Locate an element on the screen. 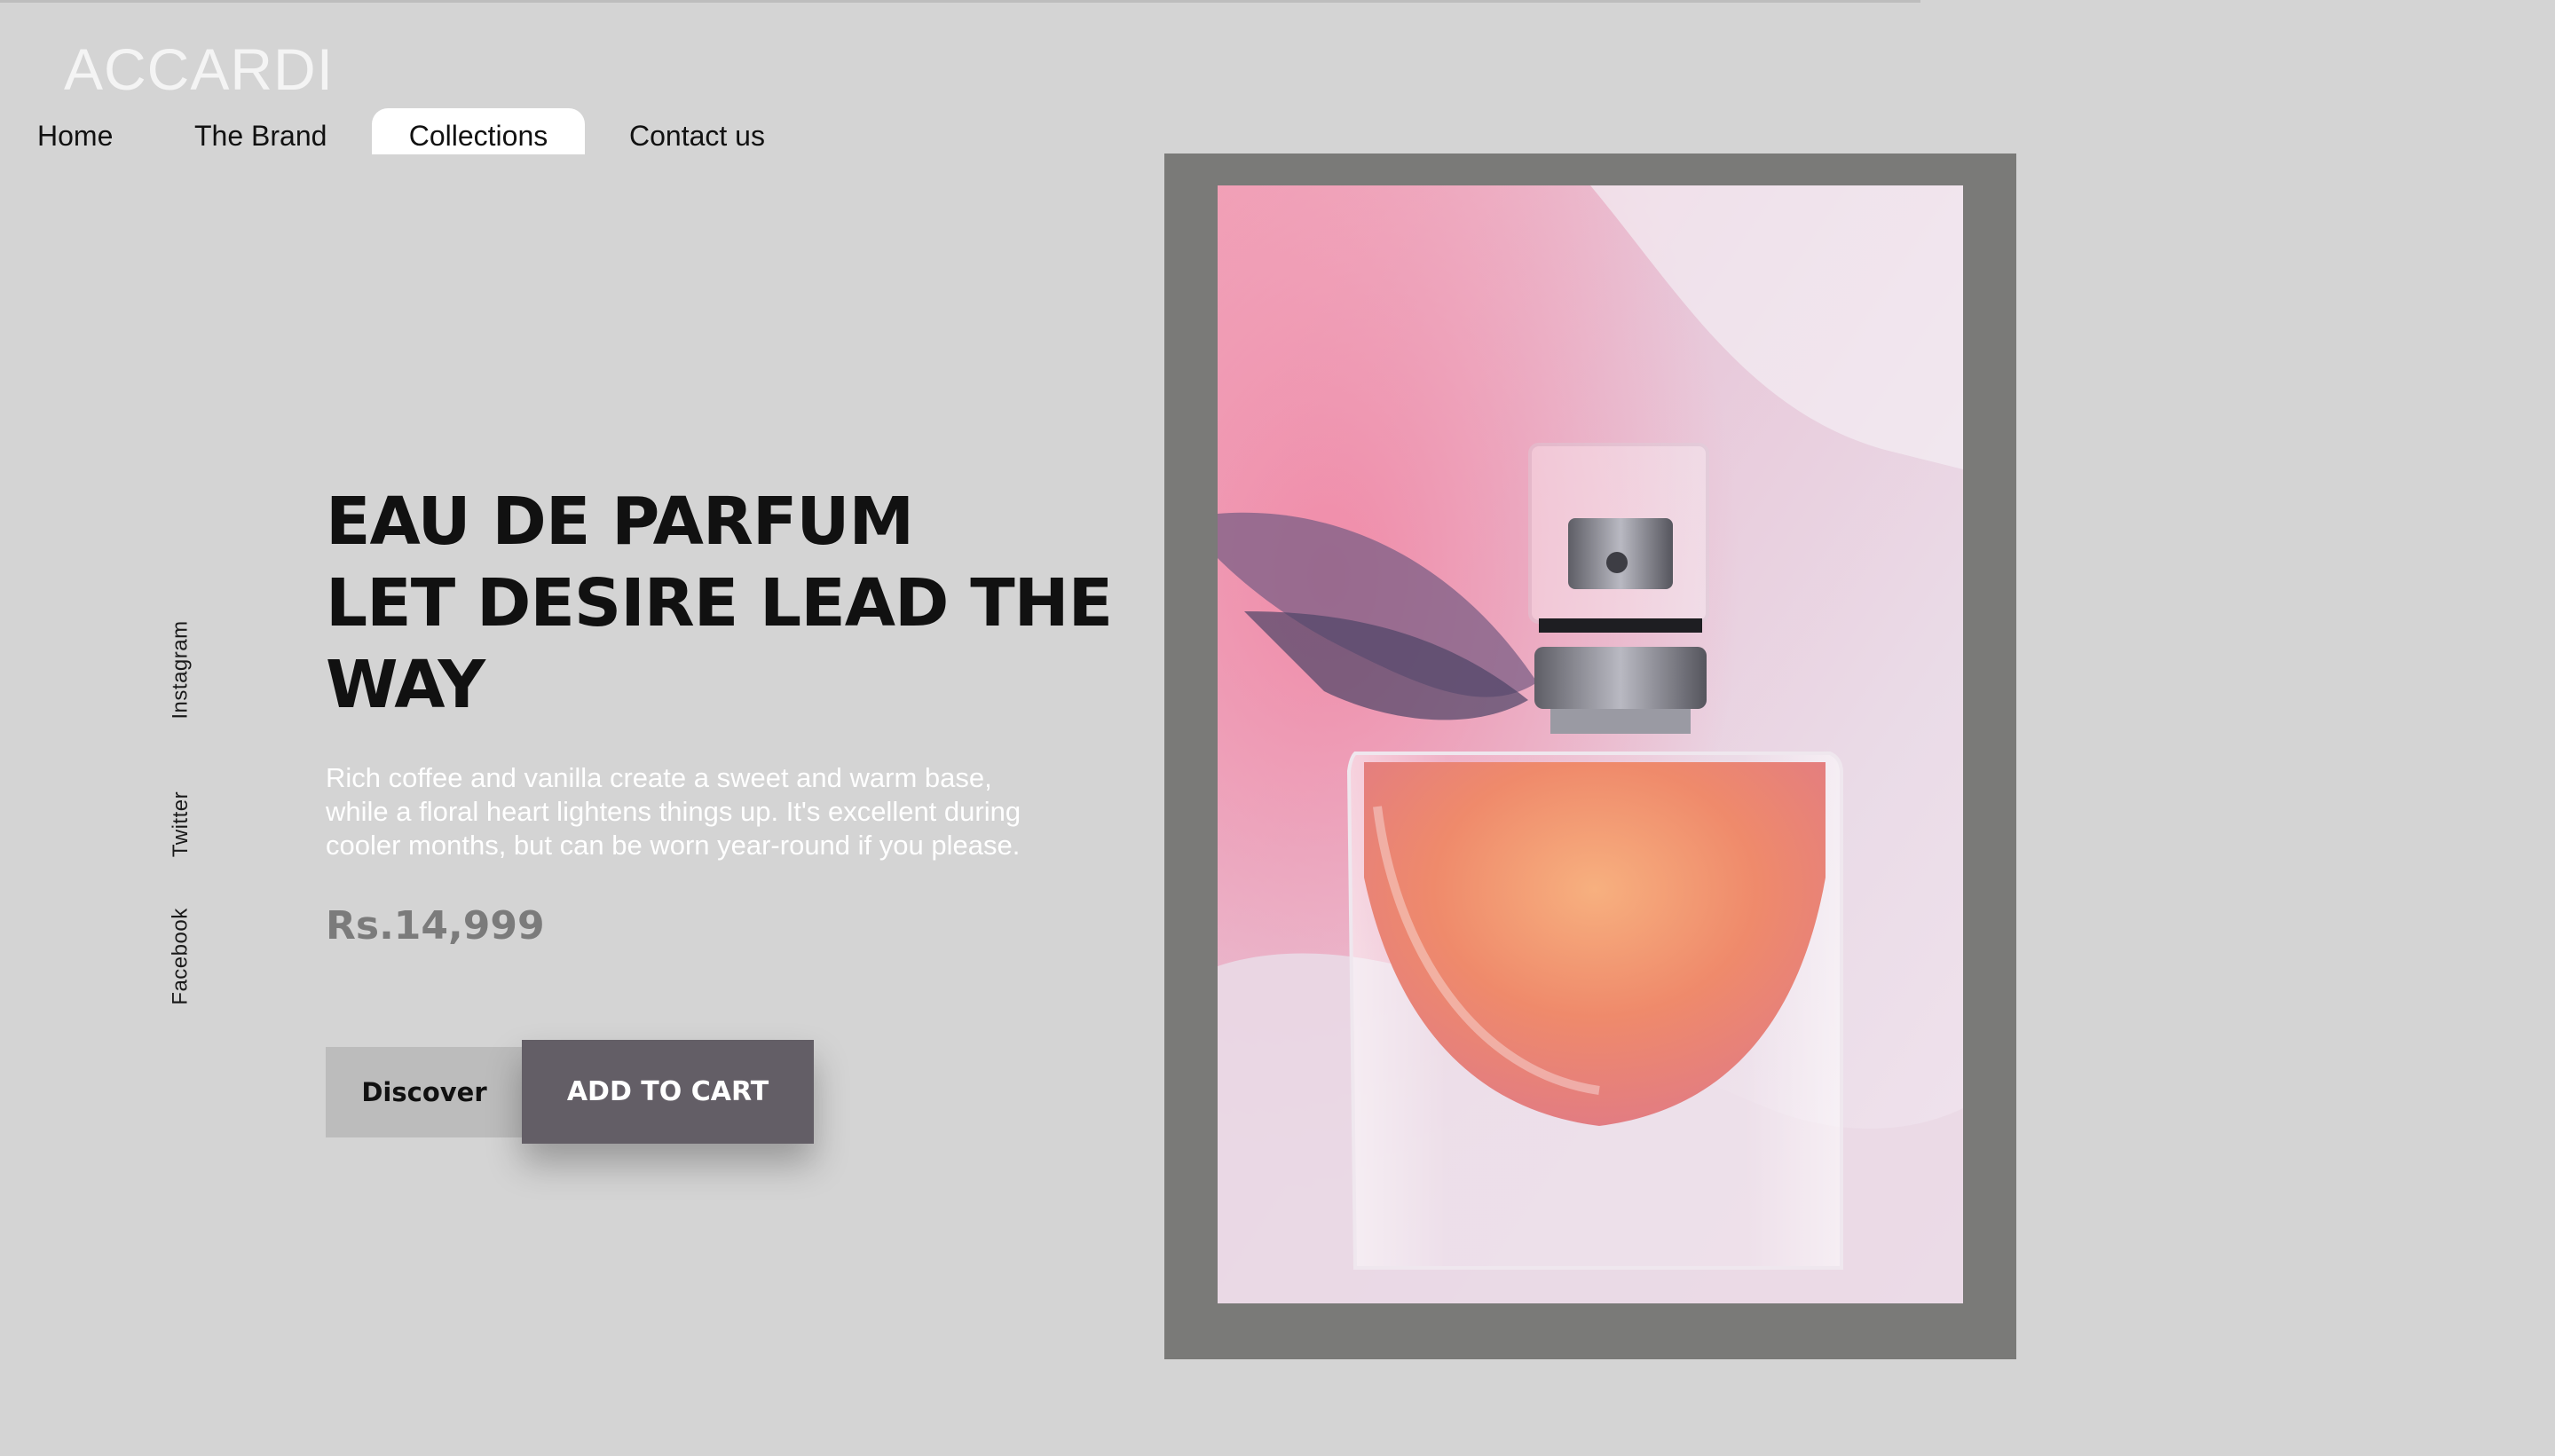 This screenshot has width=2555, height=1456. social-link-twitter: Twitter is located at coordinates (181, 824).